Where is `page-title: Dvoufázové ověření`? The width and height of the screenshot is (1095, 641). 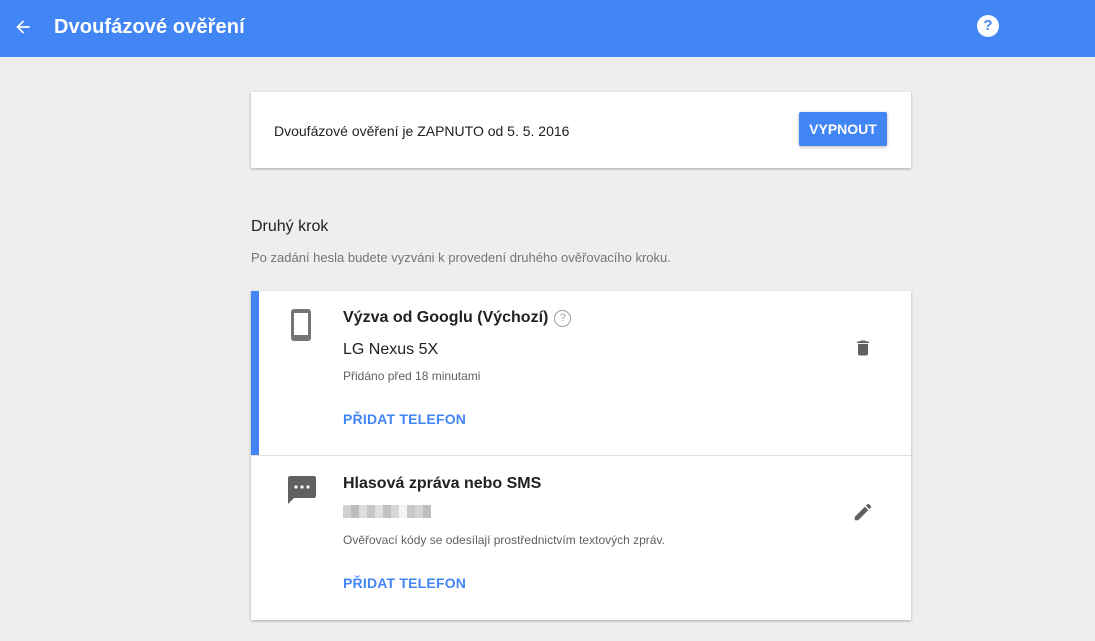
page-title: Dvoufázové ověření is located at coordinates (149, 27).